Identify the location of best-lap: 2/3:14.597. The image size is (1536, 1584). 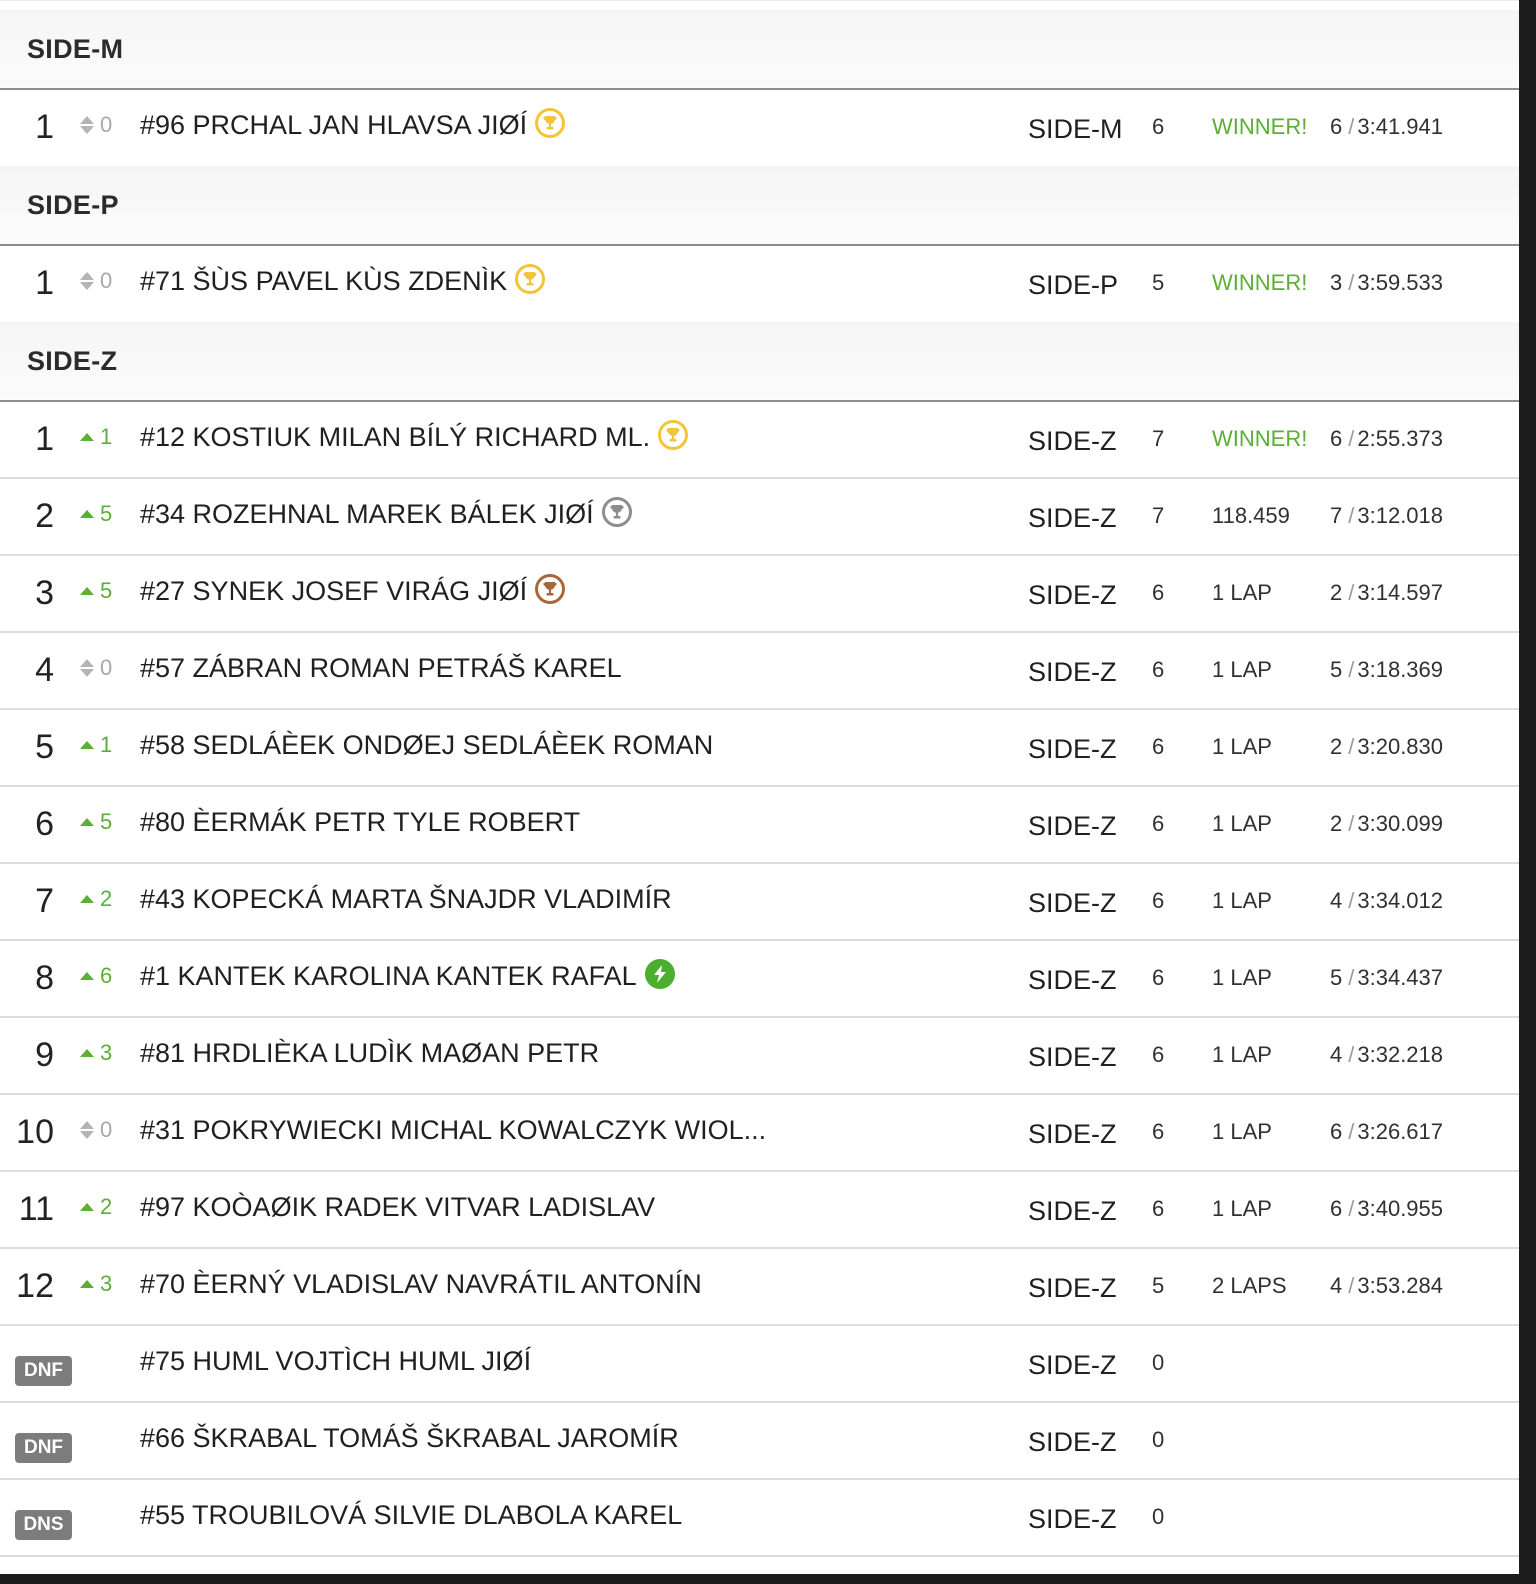
(1386, 593).